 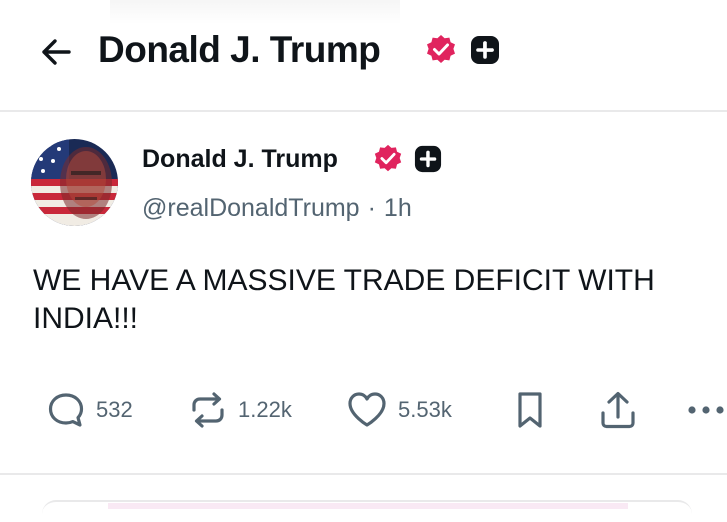 What do you see at coordinates (367, 409) in the screenshot?
I see `heart-icon` at bounding box center [367, 409].